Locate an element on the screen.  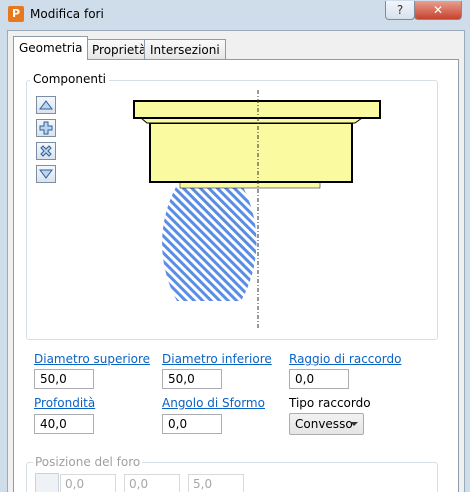
move-up-button is located at coordinates (46, 105).